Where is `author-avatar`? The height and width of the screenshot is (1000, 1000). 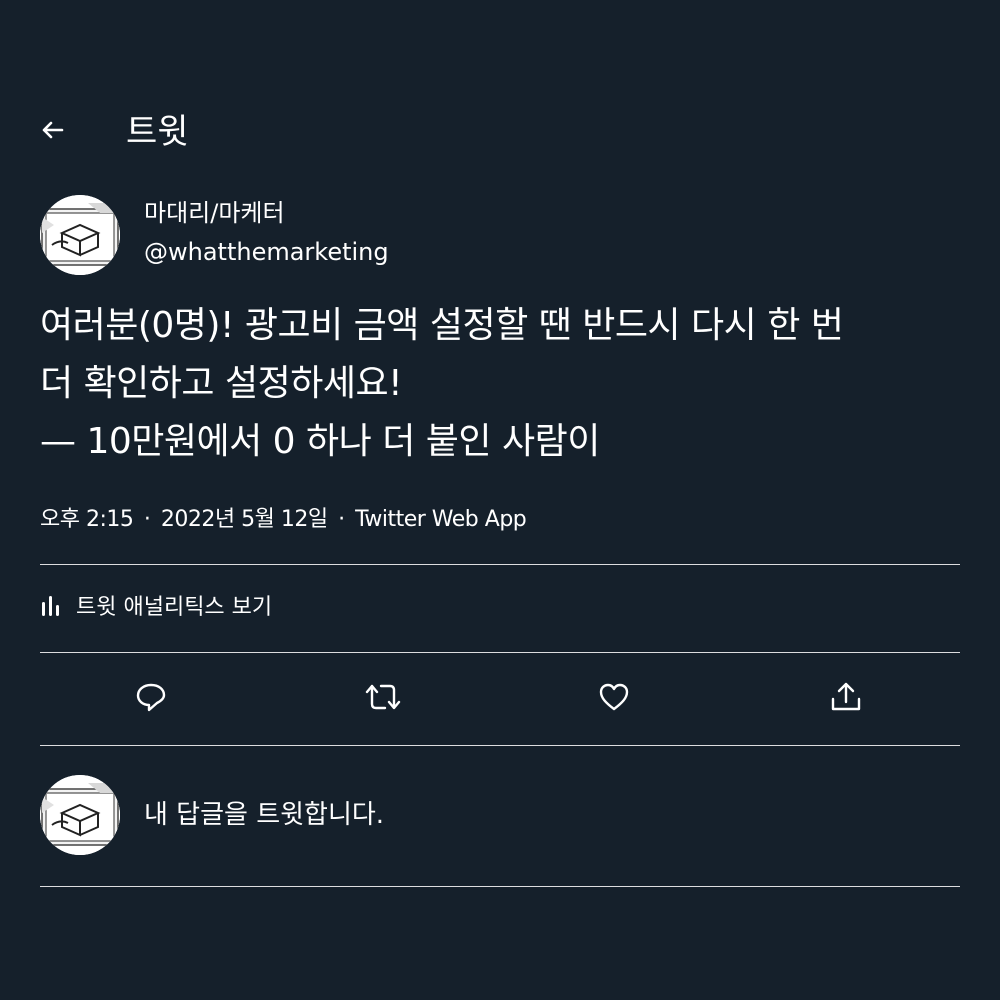
author-avatar is located at coordinates (80, 235).